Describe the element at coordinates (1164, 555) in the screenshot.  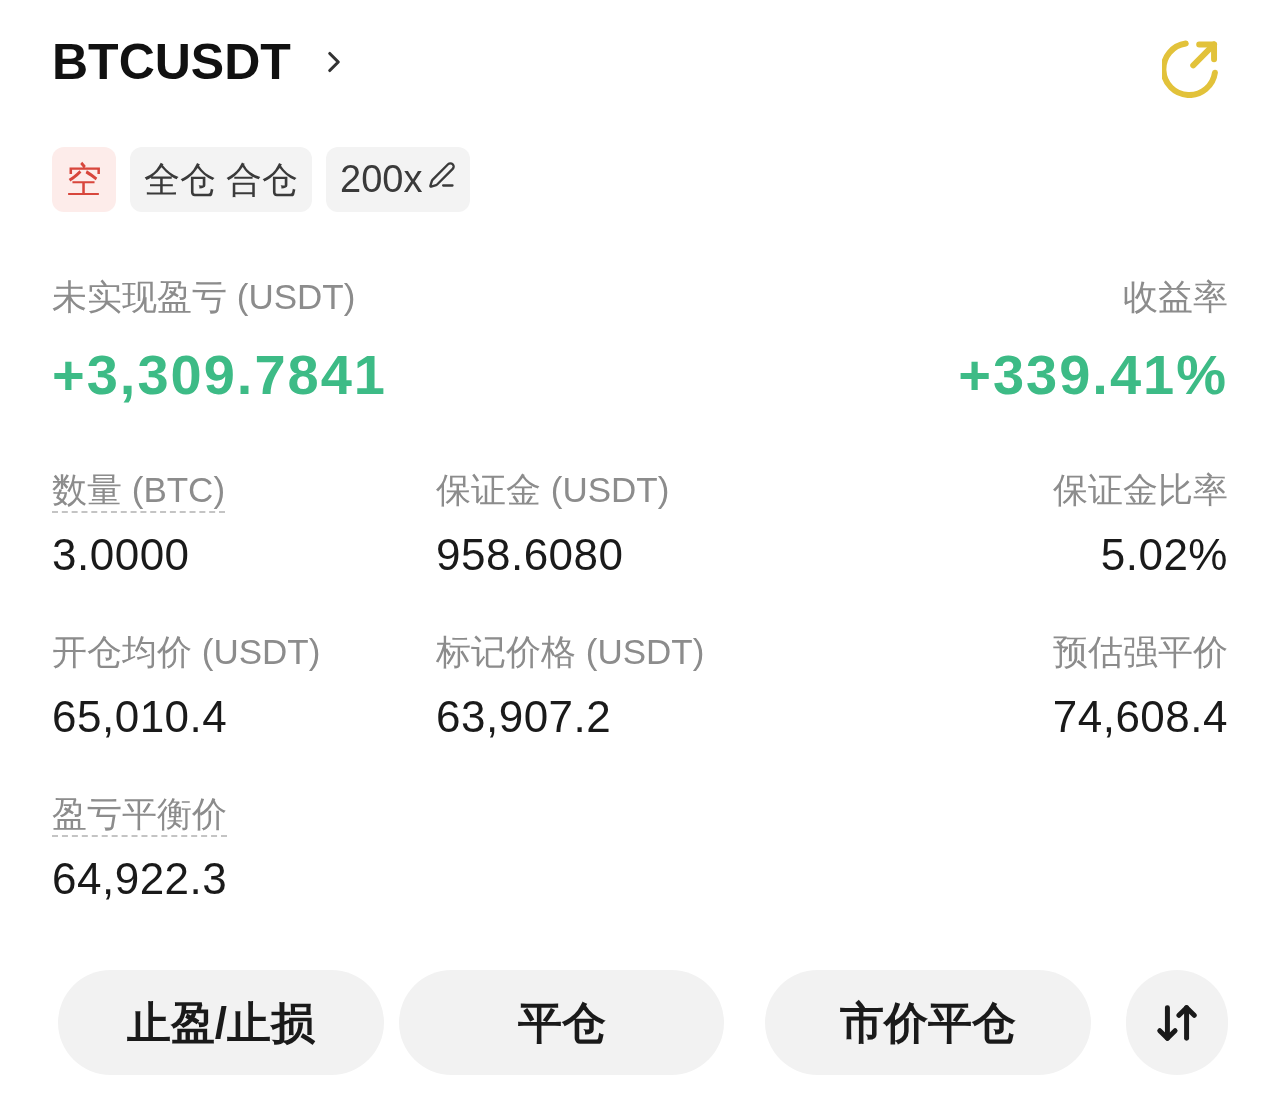
I see `field-value: 5.02%` at that location.